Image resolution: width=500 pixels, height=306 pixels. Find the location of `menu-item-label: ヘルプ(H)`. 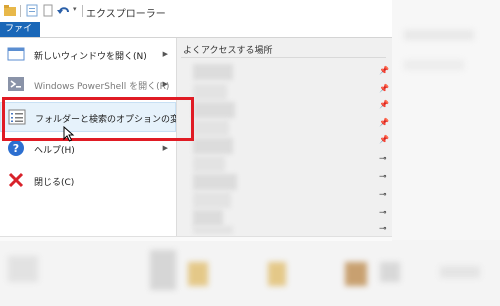

menu-item-label: ヘルプ(H) is located at coordinates (54, 151).